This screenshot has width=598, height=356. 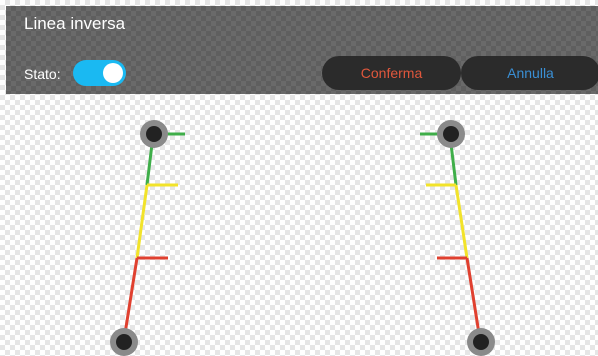 What do you see at coordinates (99, 73) in the screenshot?
I see `status-toggle` at bounding box center [99, 73].